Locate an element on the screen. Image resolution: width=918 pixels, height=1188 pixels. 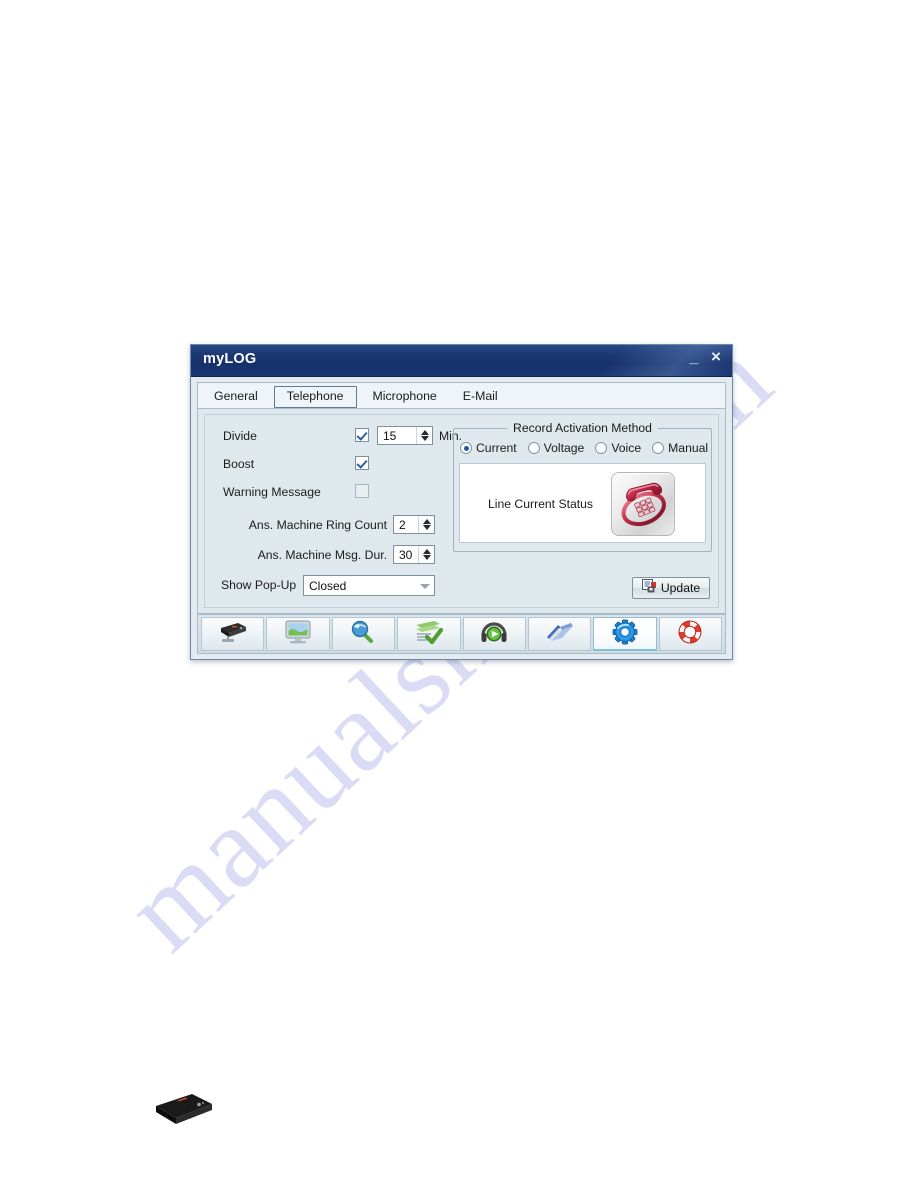
warning-message-row: Warning Message is located at coordinates (335, 493).